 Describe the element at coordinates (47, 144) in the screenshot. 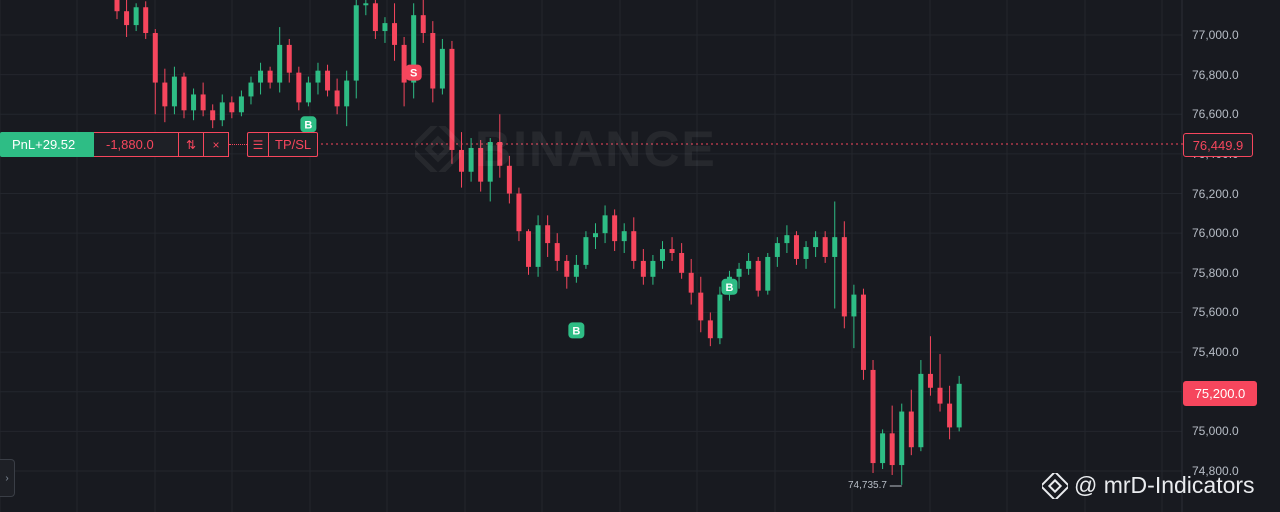

I see `pnl-badge: PnL+29.52` at that location.